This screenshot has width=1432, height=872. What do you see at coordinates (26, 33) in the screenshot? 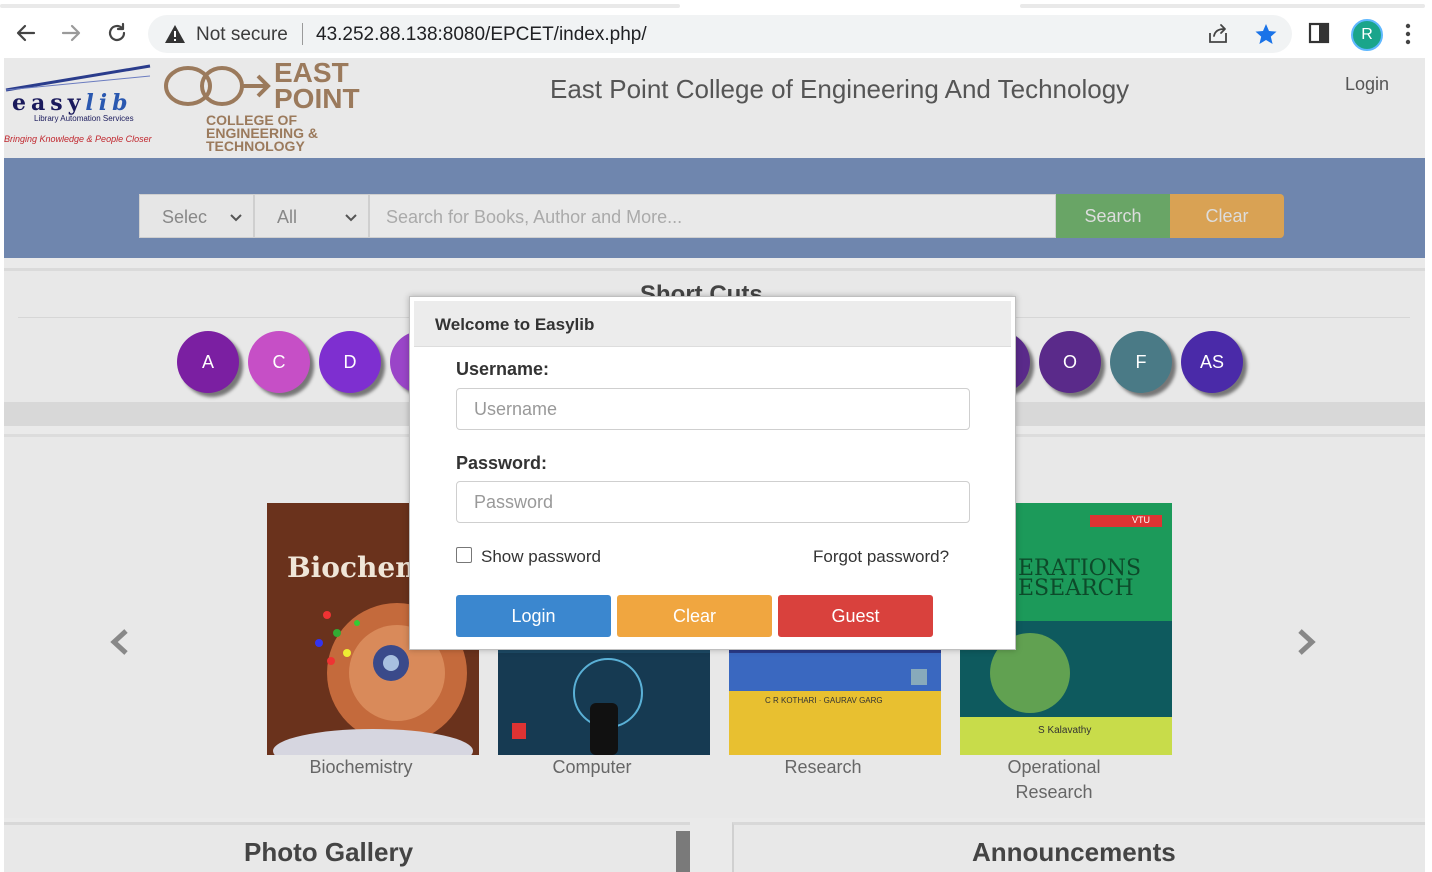
I see `back-icon` at bounding box center [26, 33].